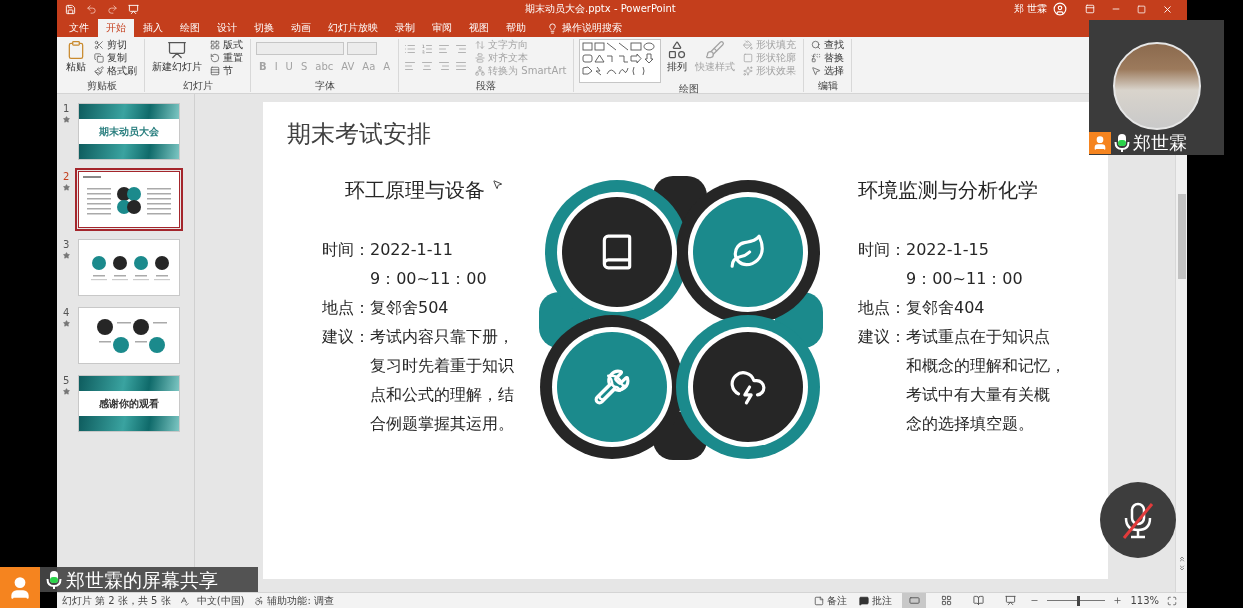  Describe the element at coordinates (828, 45) in the screenshot. I see `ribbon-button: 查找` at that location.